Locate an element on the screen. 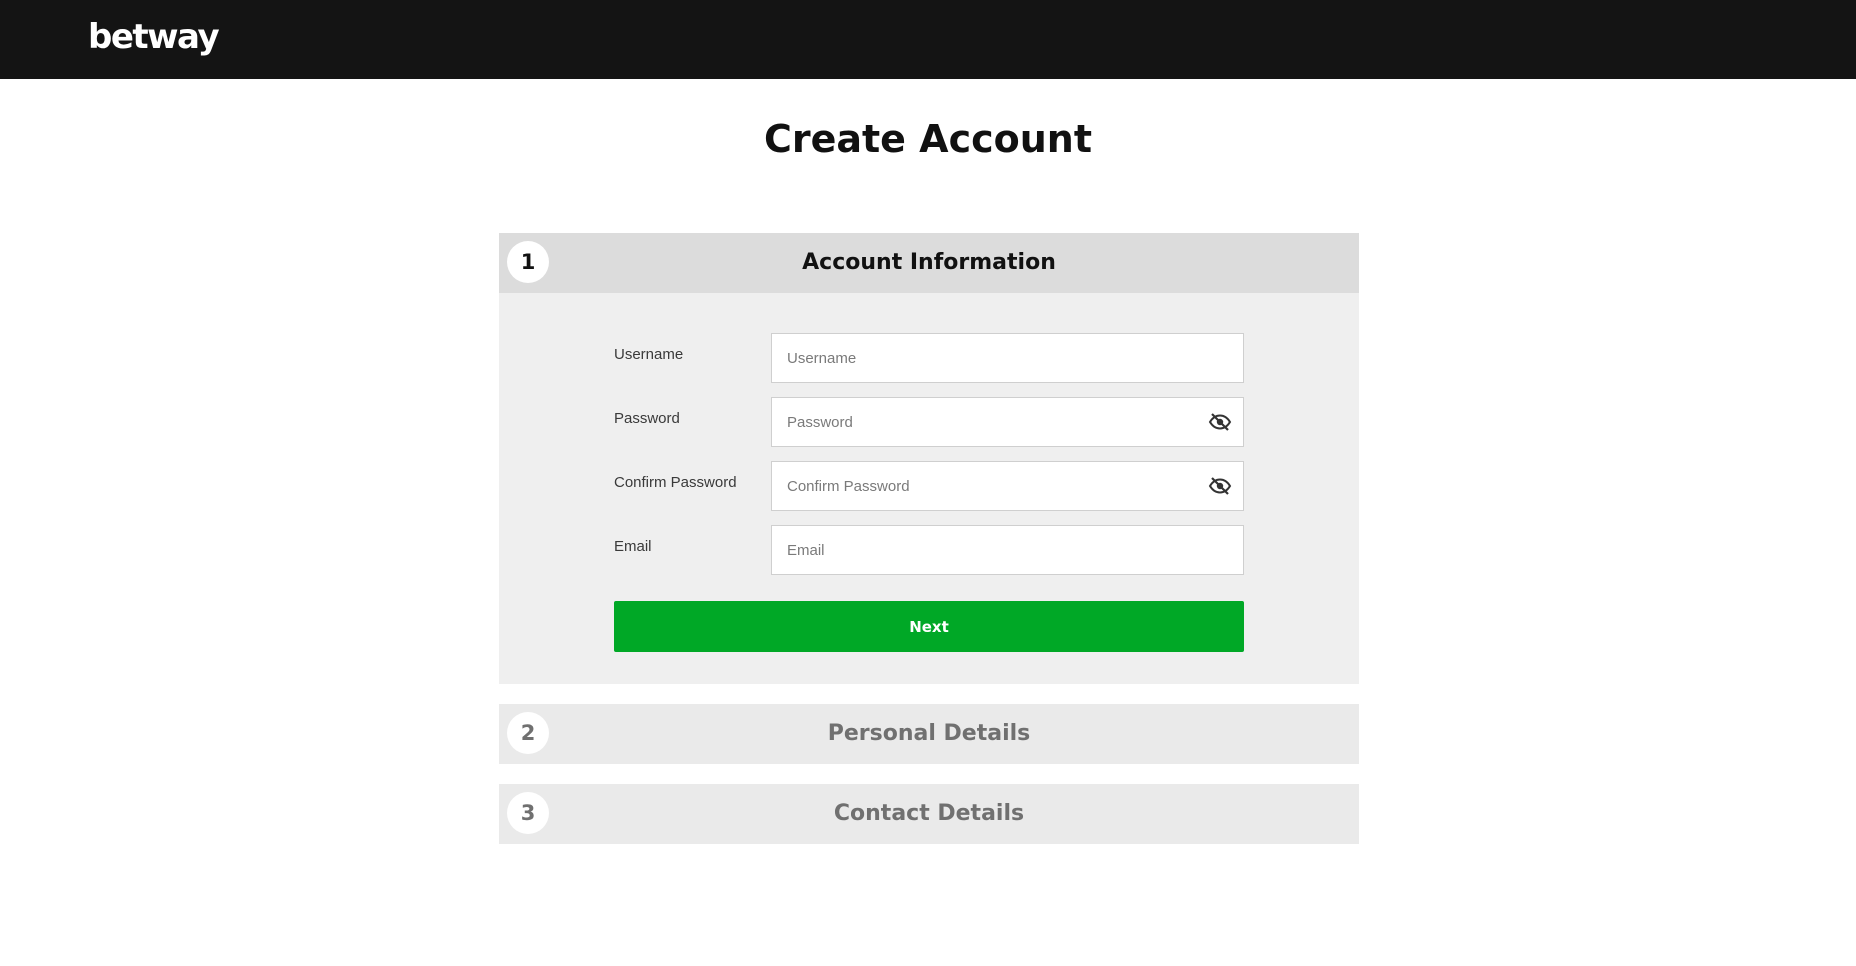  step-header: 3 Contact Details is located at coordinates (929, 814).